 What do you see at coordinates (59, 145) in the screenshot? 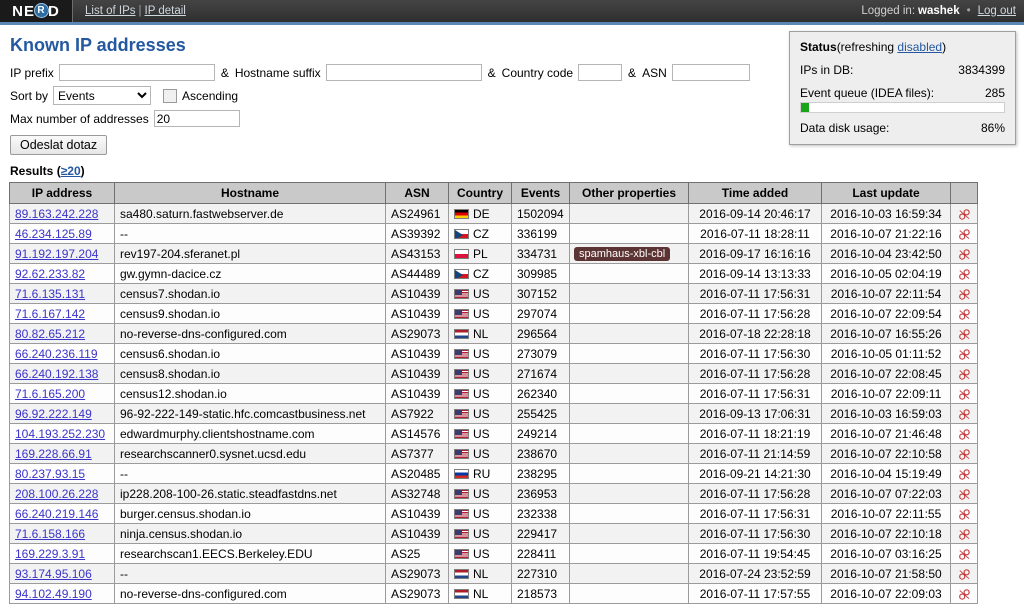
I see `submit-query-button: Odeslat dotaz` at bounding box center [59, 145].